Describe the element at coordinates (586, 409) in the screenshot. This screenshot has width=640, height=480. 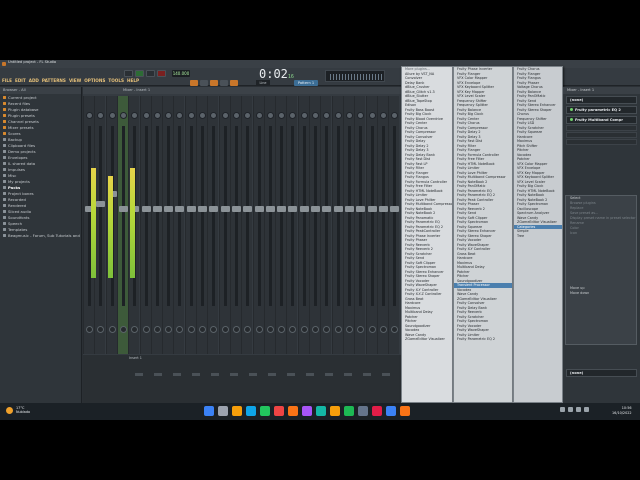
I see `battery-icon` at that location.